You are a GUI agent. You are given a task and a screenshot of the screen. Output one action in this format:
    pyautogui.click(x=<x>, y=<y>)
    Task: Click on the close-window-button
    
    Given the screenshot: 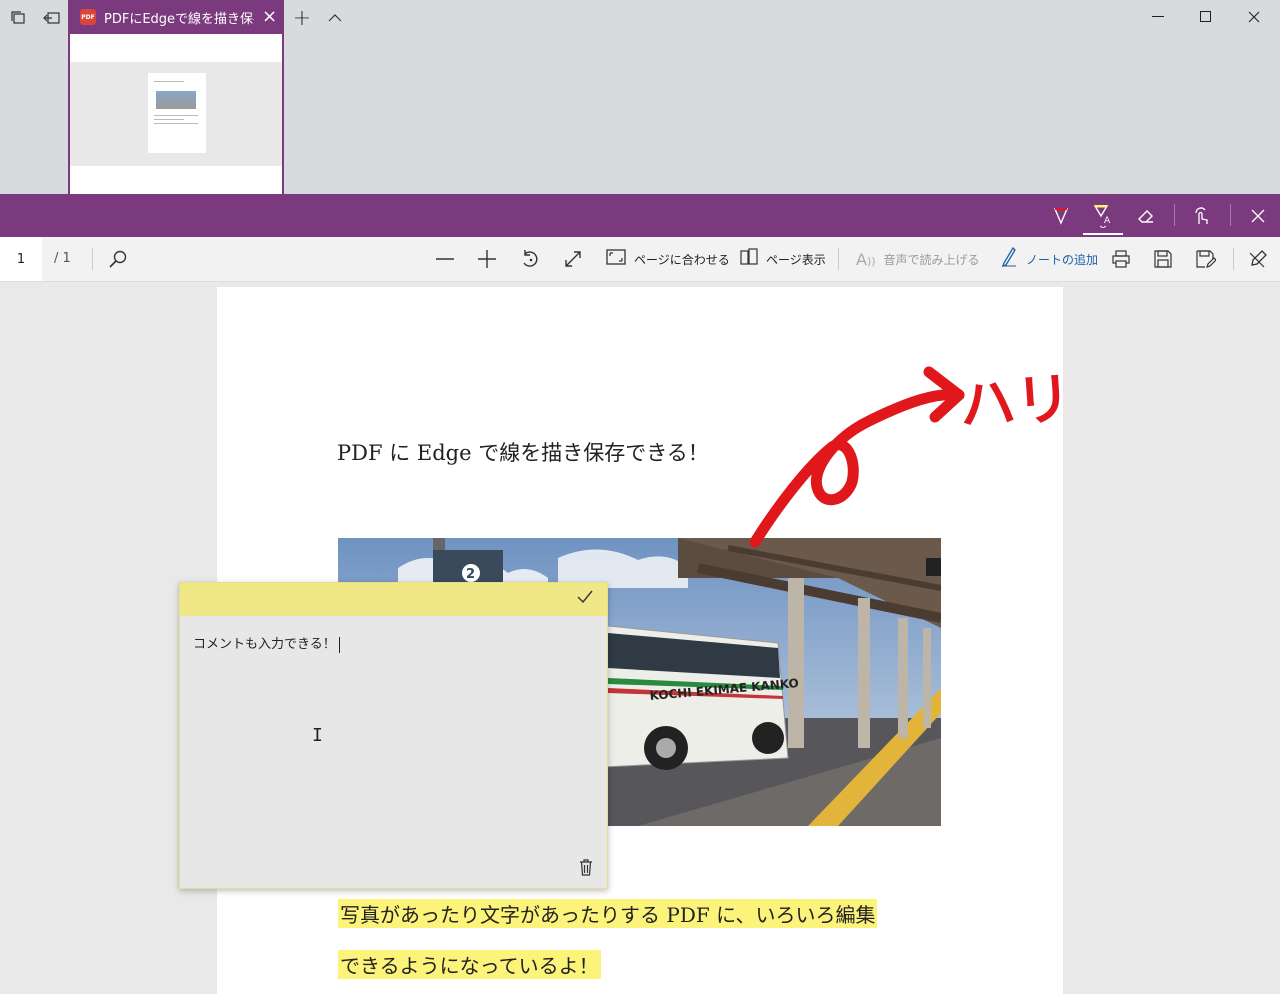 What is the action you would take?
    pyautogui.click(x=1254, y=17)
    